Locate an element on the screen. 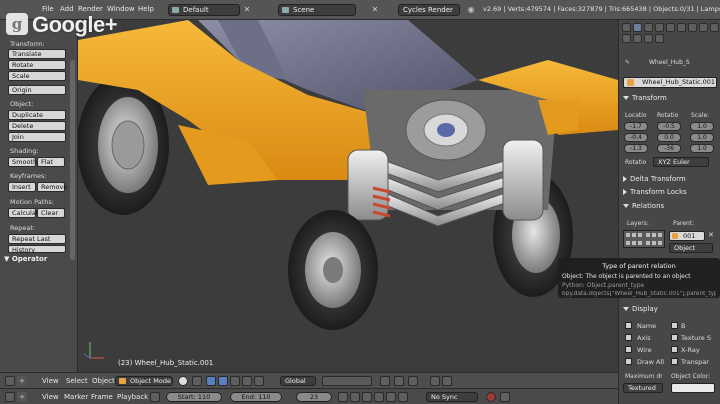 The width and height of the screenshot is (720, 404). scene-tab-icon is located at coordinates (648, 27).